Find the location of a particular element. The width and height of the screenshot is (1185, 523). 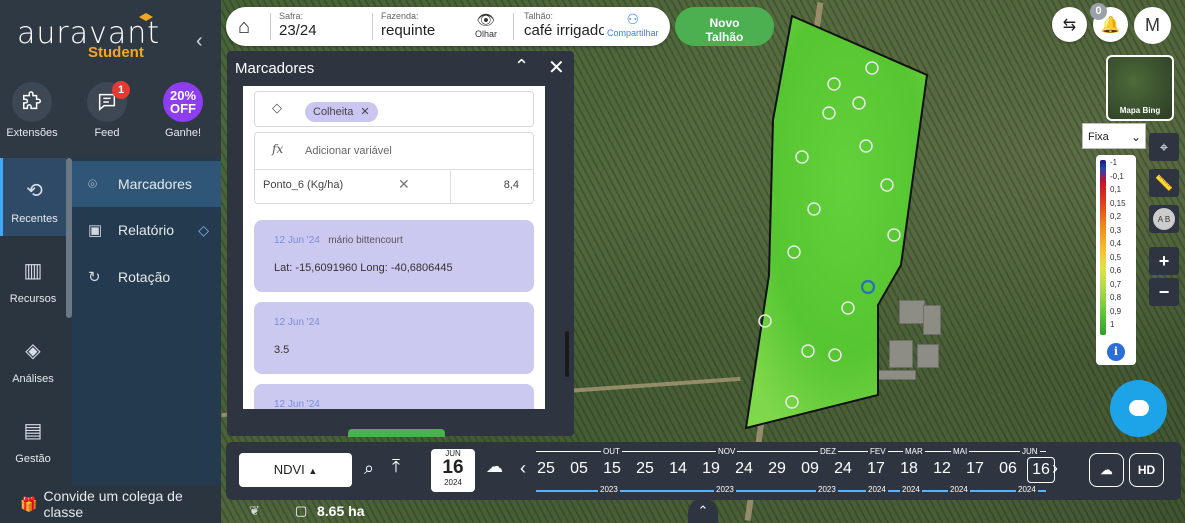

zoom-in-icon: + is located at coordinates (1164, 261).